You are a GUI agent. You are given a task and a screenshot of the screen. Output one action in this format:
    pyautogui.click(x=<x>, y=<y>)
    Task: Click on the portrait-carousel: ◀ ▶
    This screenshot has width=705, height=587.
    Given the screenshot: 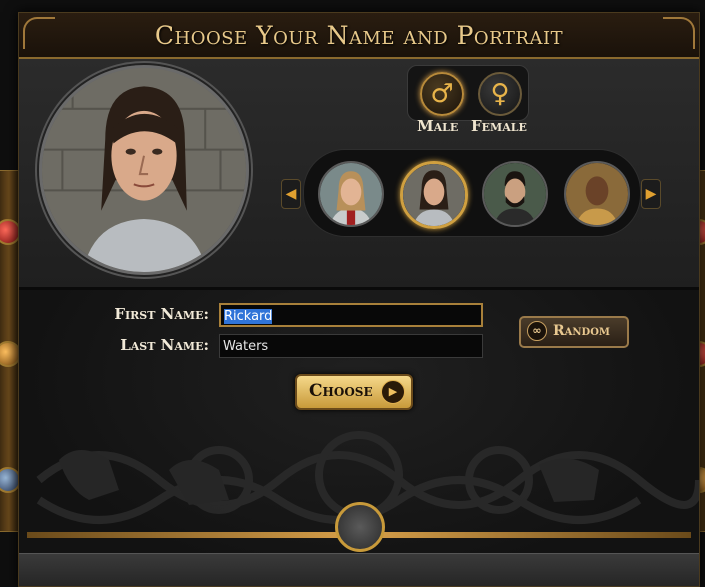 What is the action you would take?
    pyautogui.click(x=471, y=193)
    